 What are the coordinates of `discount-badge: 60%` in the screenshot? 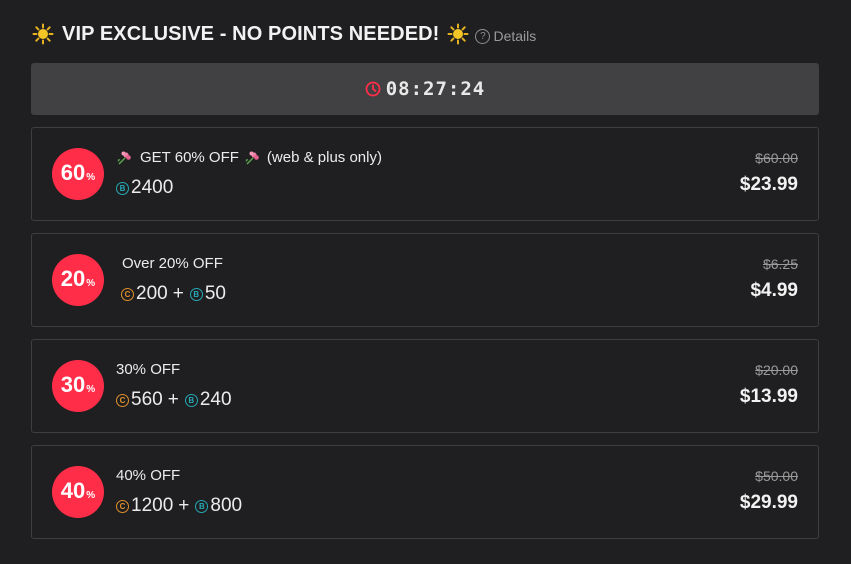 It's located at (78, 174).